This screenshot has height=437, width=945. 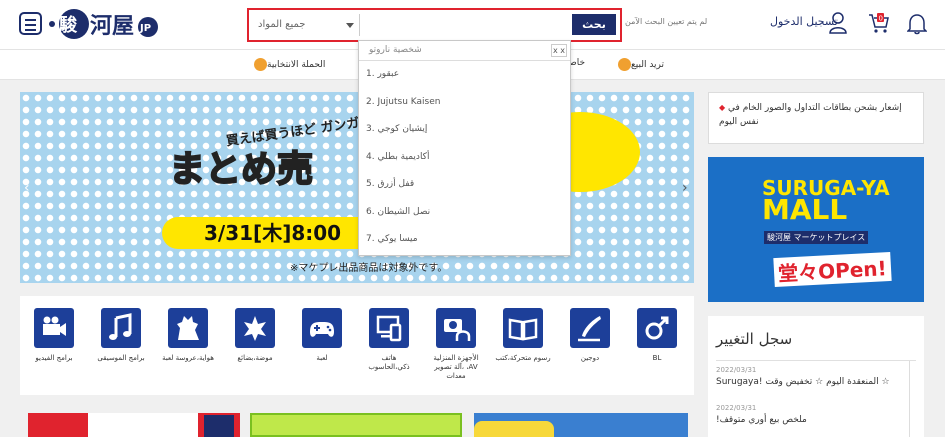 What do you see at coordinates (241, 169) in the screenshot?
I see `banner-headline: まとめ売` at bounding box center [241, 169].